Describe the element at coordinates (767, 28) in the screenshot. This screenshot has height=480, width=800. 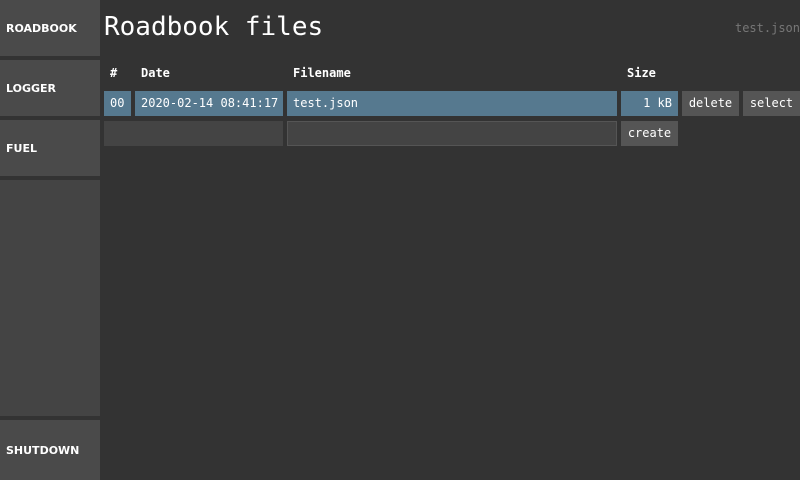
I see `current-file-label: test.json` at that location.